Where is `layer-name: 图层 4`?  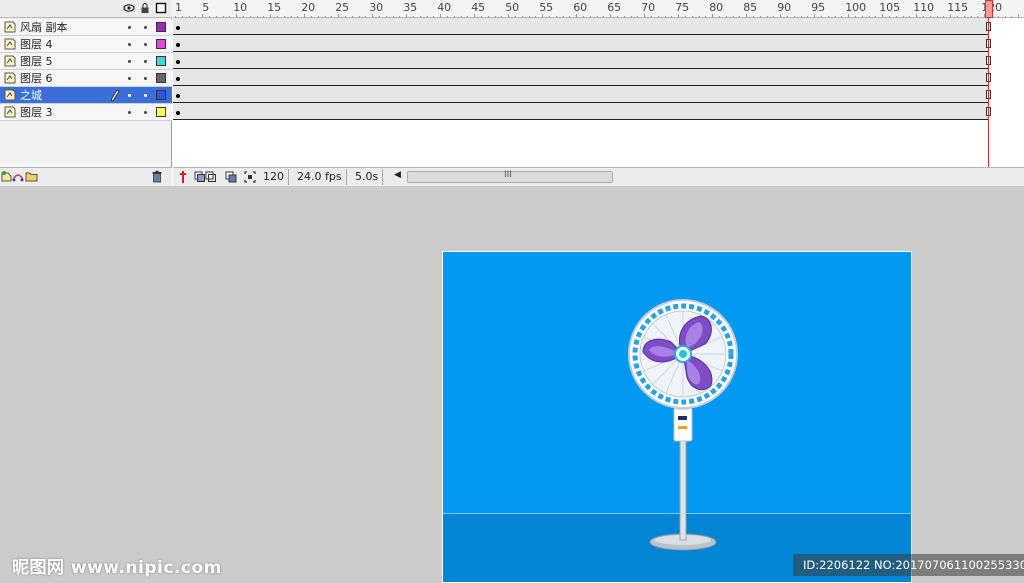
layer-name: 图层 4 is located at coordinates (36, 44).